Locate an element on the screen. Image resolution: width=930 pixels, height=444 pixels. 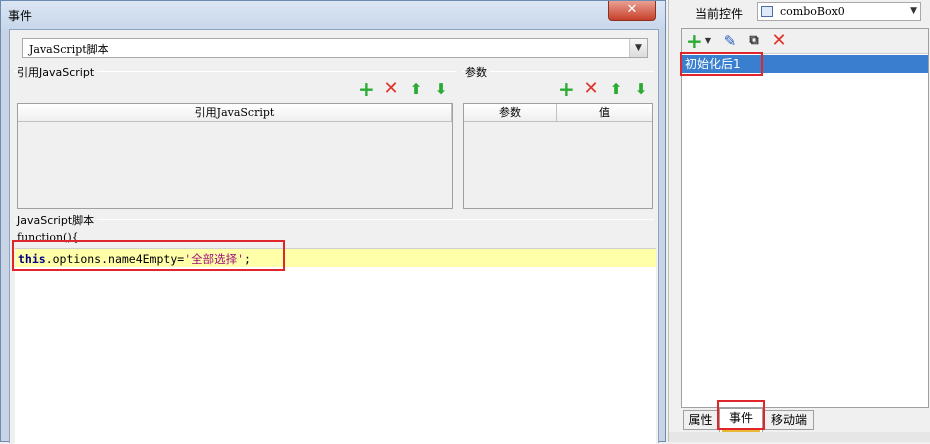
move-up-refjs-arrow-up-icon: ⬆ is located at coordinates (416, 89).